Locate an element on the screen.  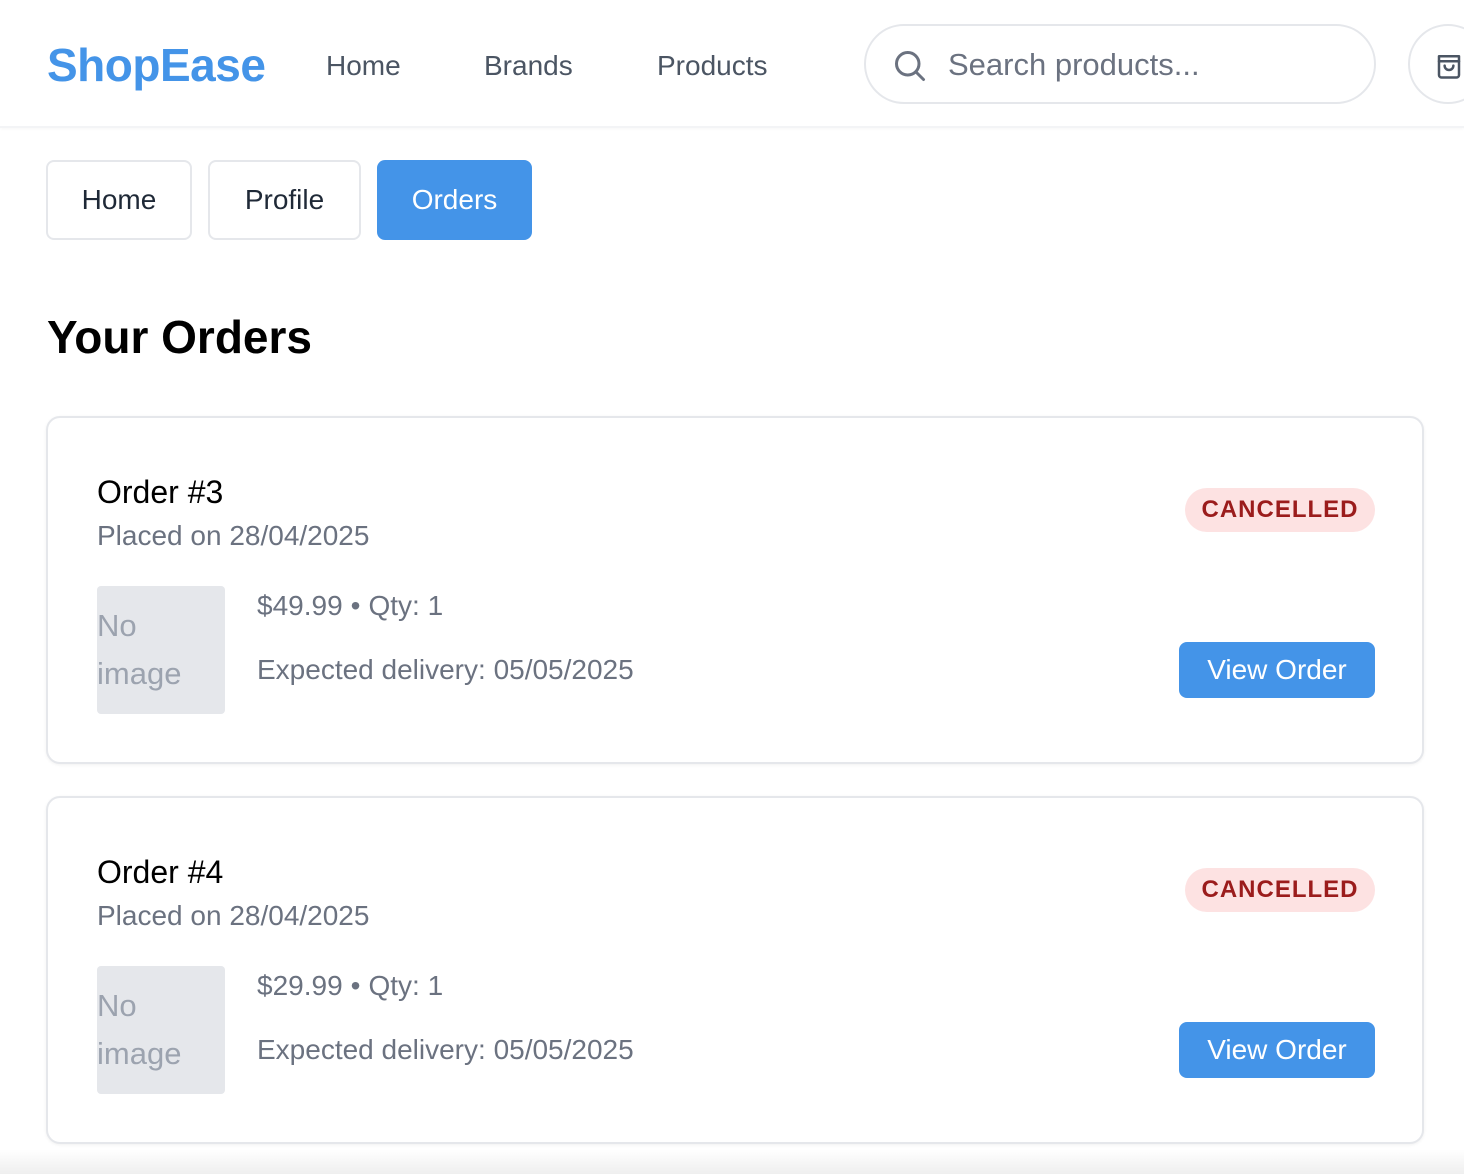
order-title: Order #3 is located at coordinates (160, 492).